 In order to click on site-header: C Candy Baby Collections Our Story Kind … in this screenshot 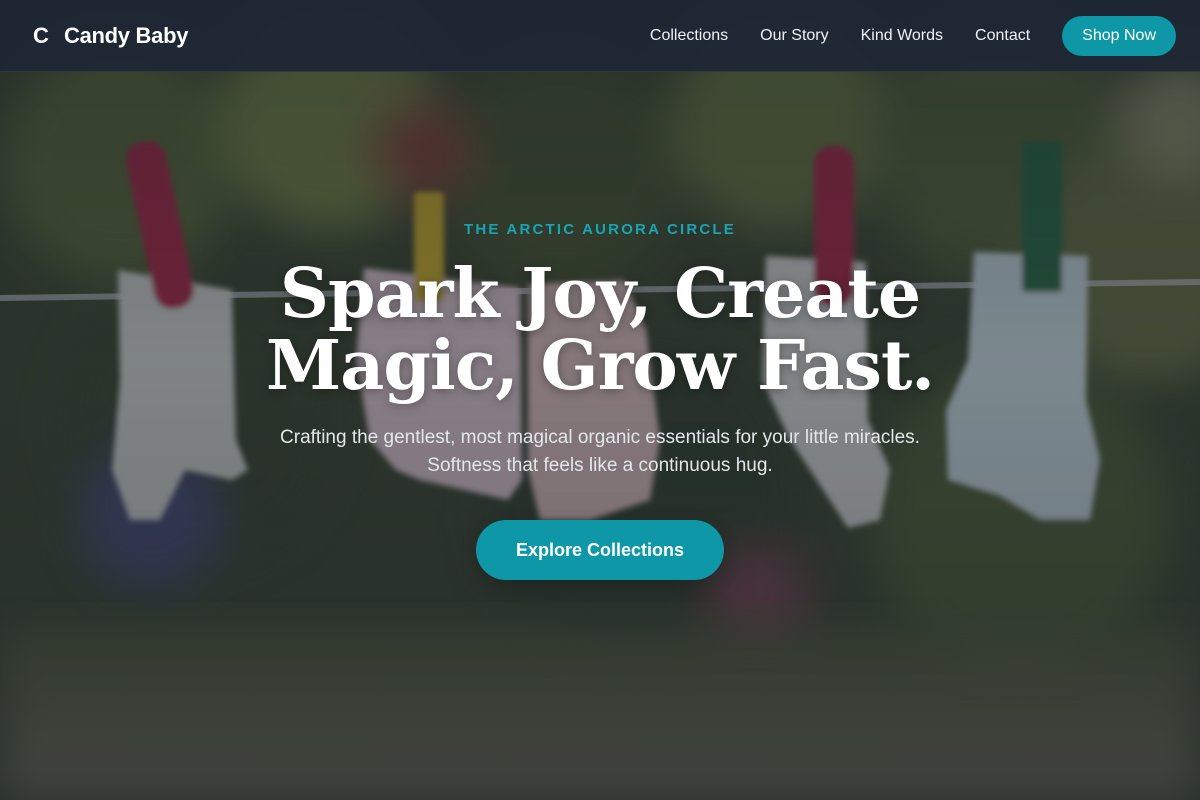, I will do `click(600, 36)`.